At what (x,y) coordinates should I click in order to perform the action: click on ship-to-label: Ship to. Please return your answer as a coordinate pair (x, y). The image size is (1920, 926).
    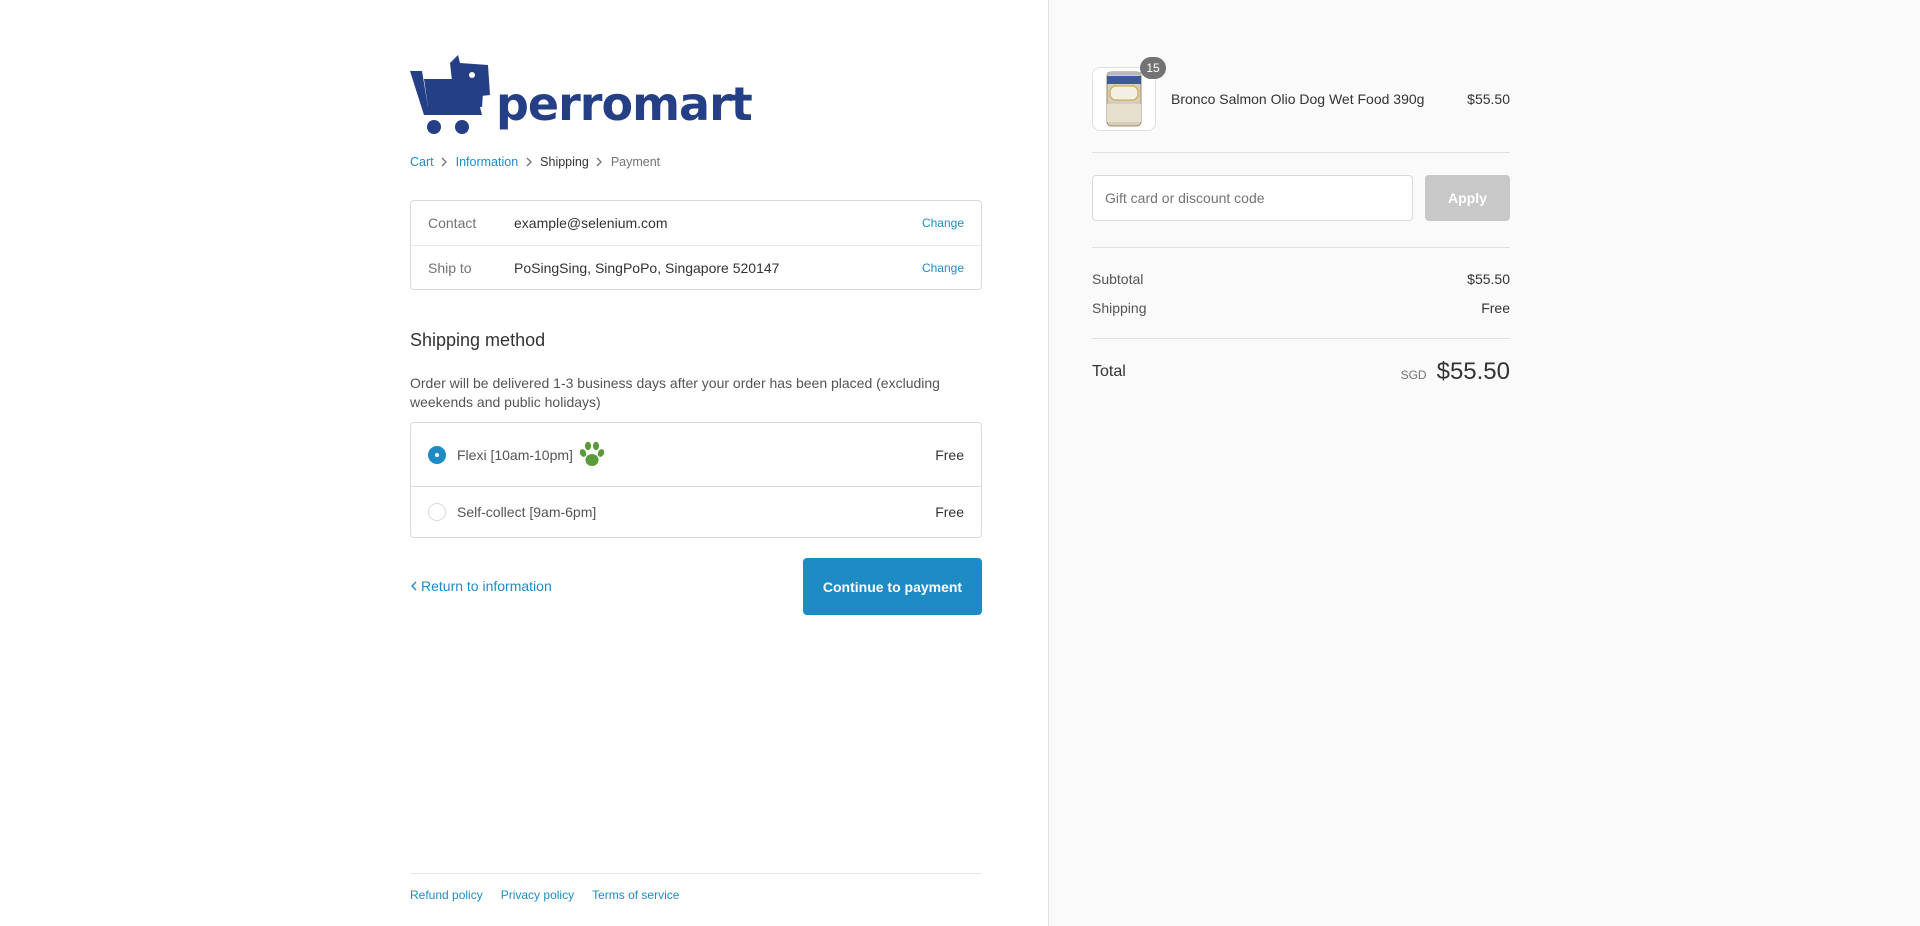
    Looking at the image, I should click on (450, 267).